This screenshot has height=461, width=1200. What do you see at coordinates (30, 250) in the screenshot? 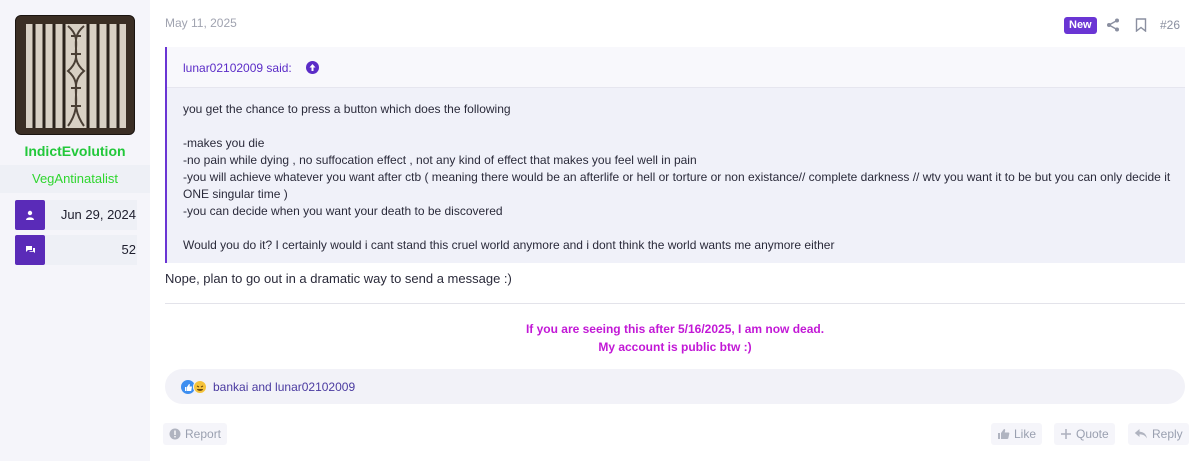
I see `messages-icon` at bounding box center [30, 250].